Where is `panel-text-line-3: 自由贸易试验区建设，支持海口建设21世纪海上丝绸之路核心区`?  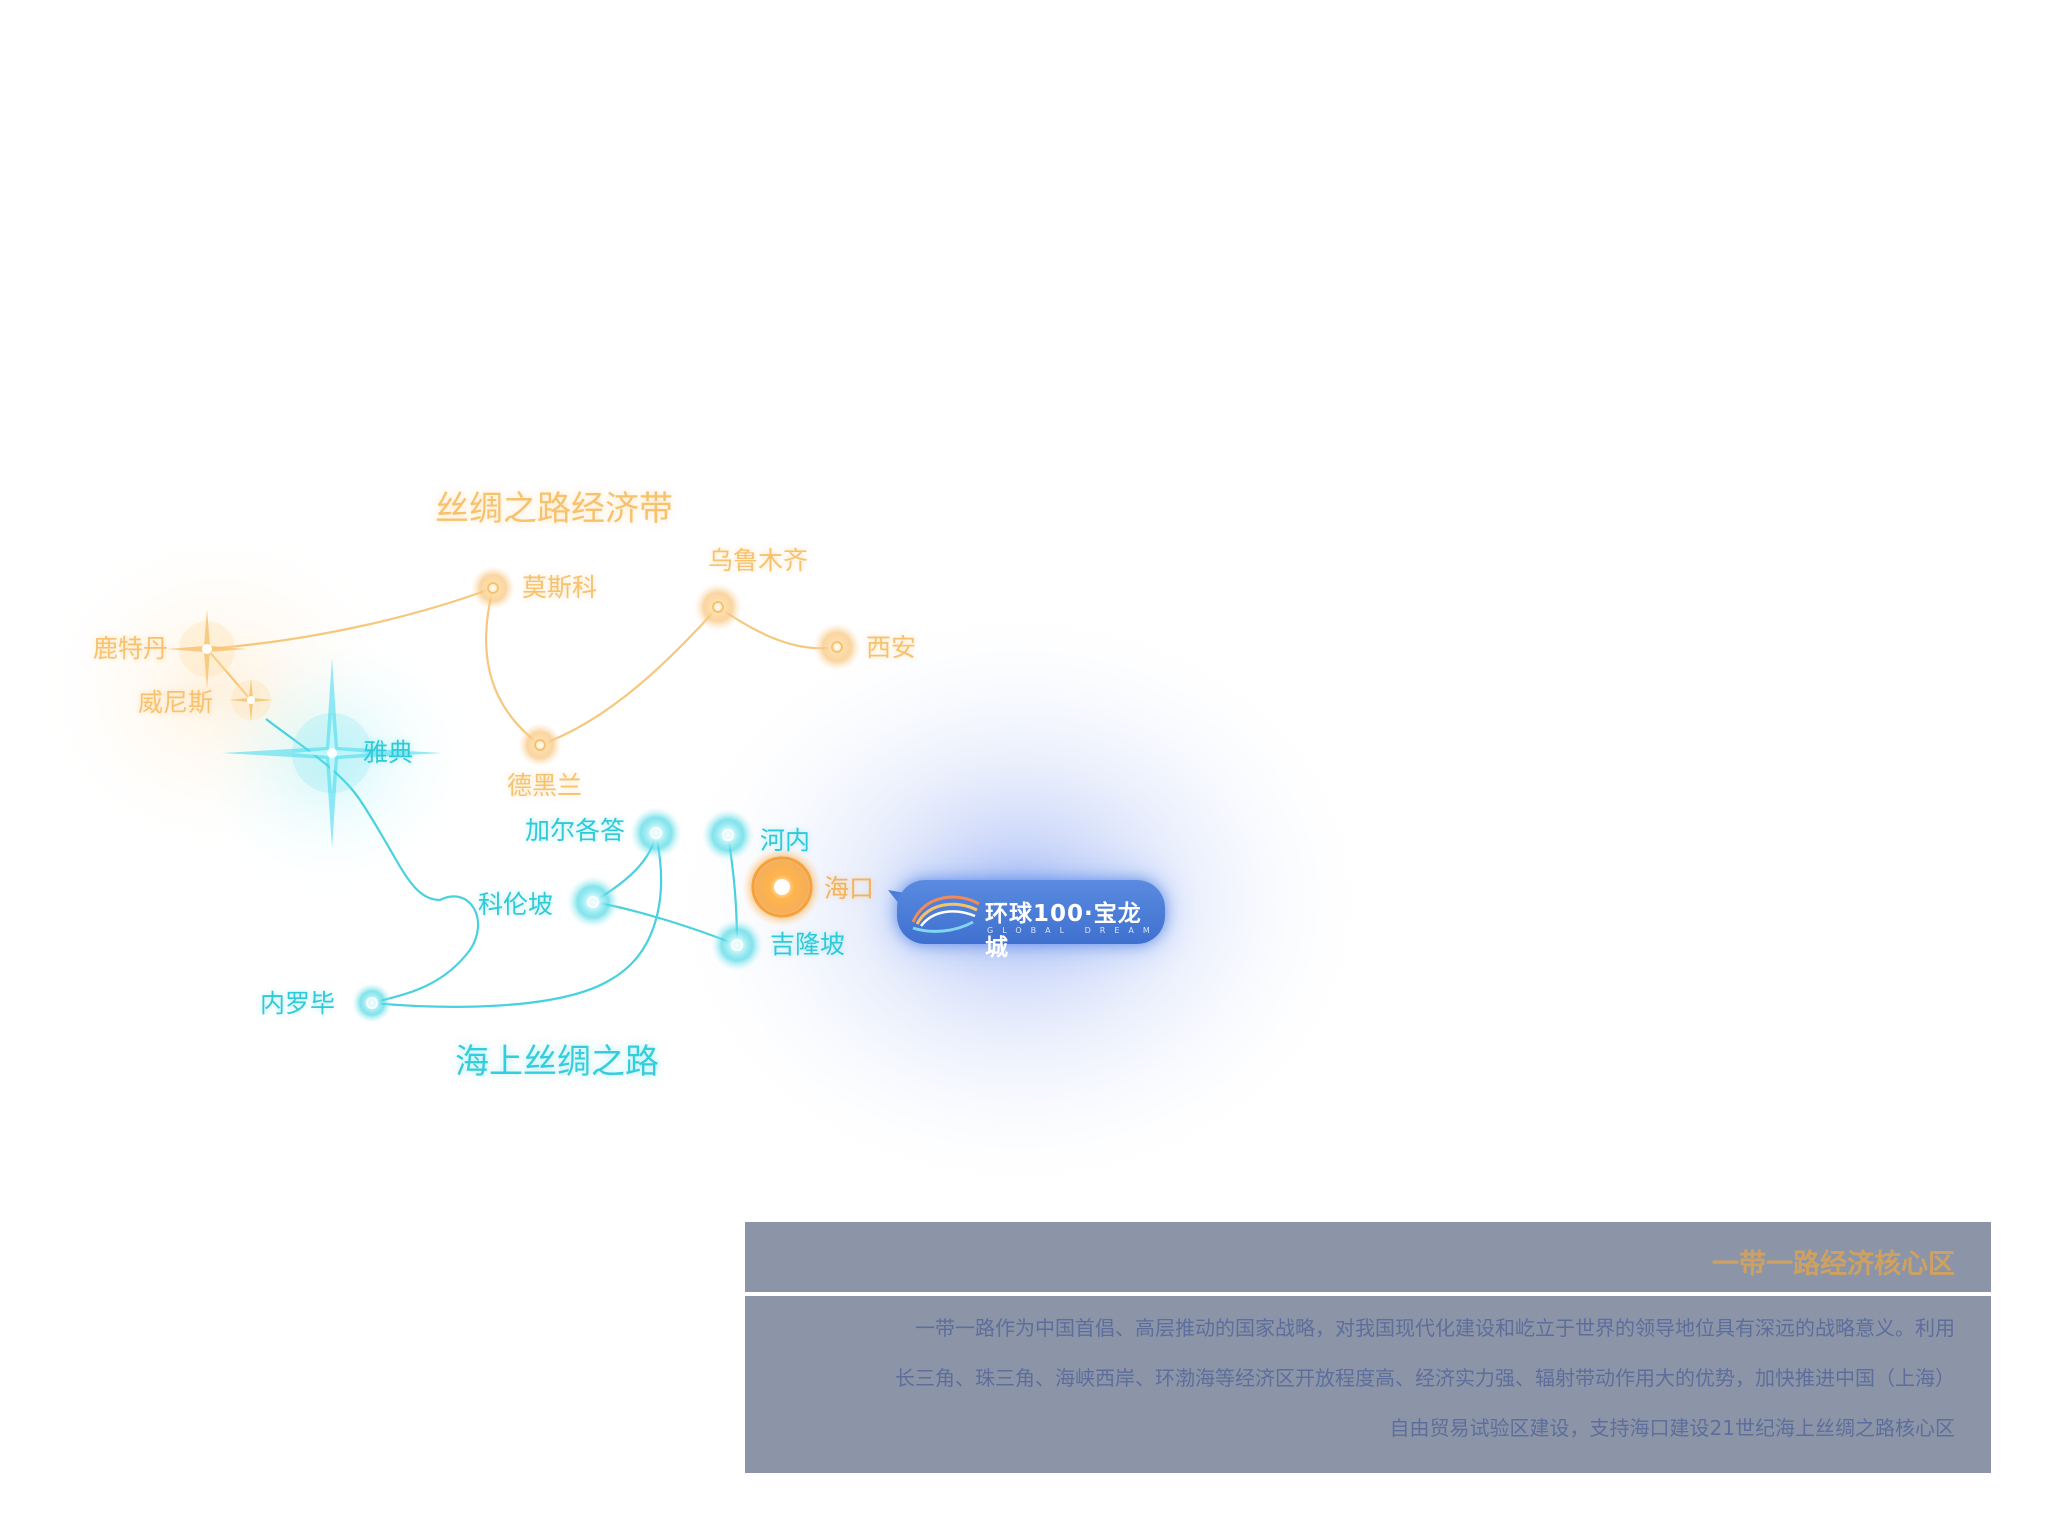
panel-text-line-3: 自由贸易试验区建设，支持海口建设21世纪海上丝绸之路核心区 is located at coordinates (1672, 1428).